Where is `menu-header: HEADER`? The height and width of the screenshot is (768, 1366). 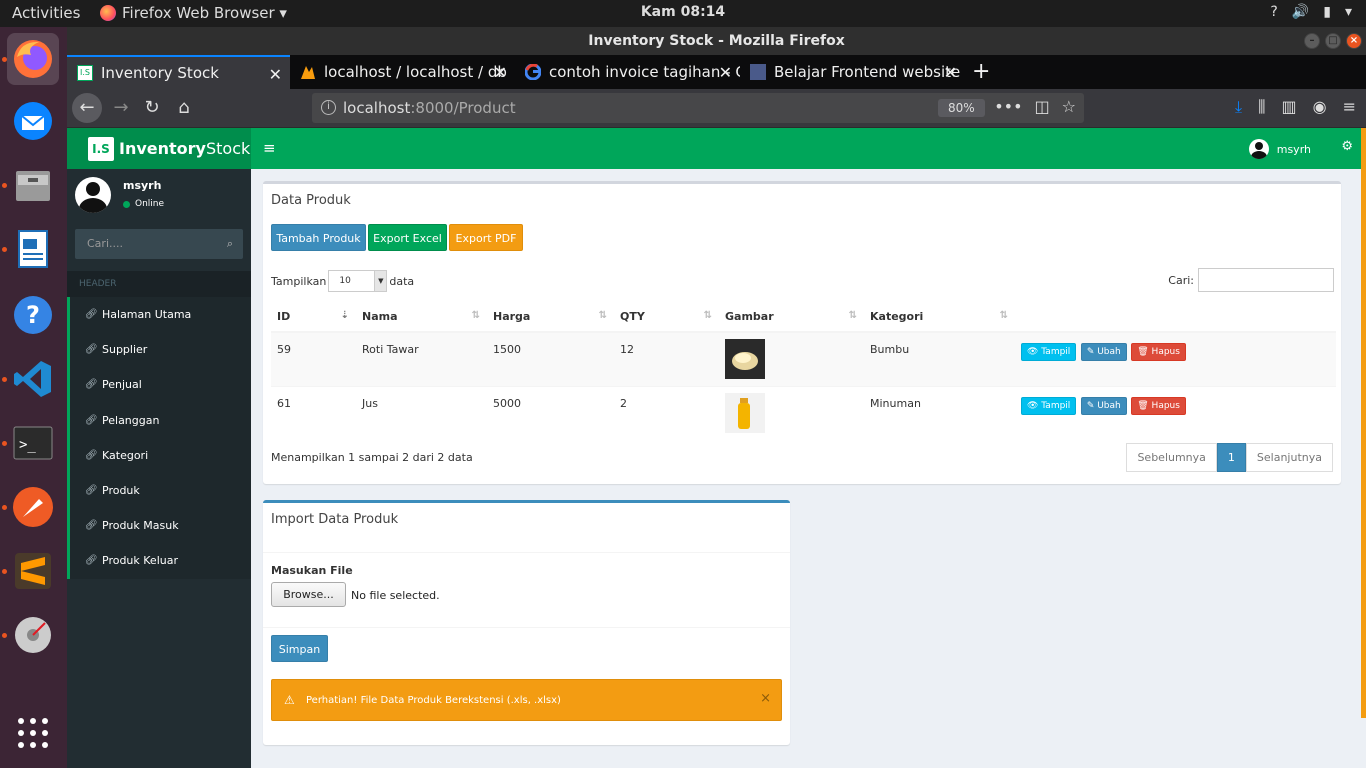
menu-header: HEADER is located at coordinates (159, 284).